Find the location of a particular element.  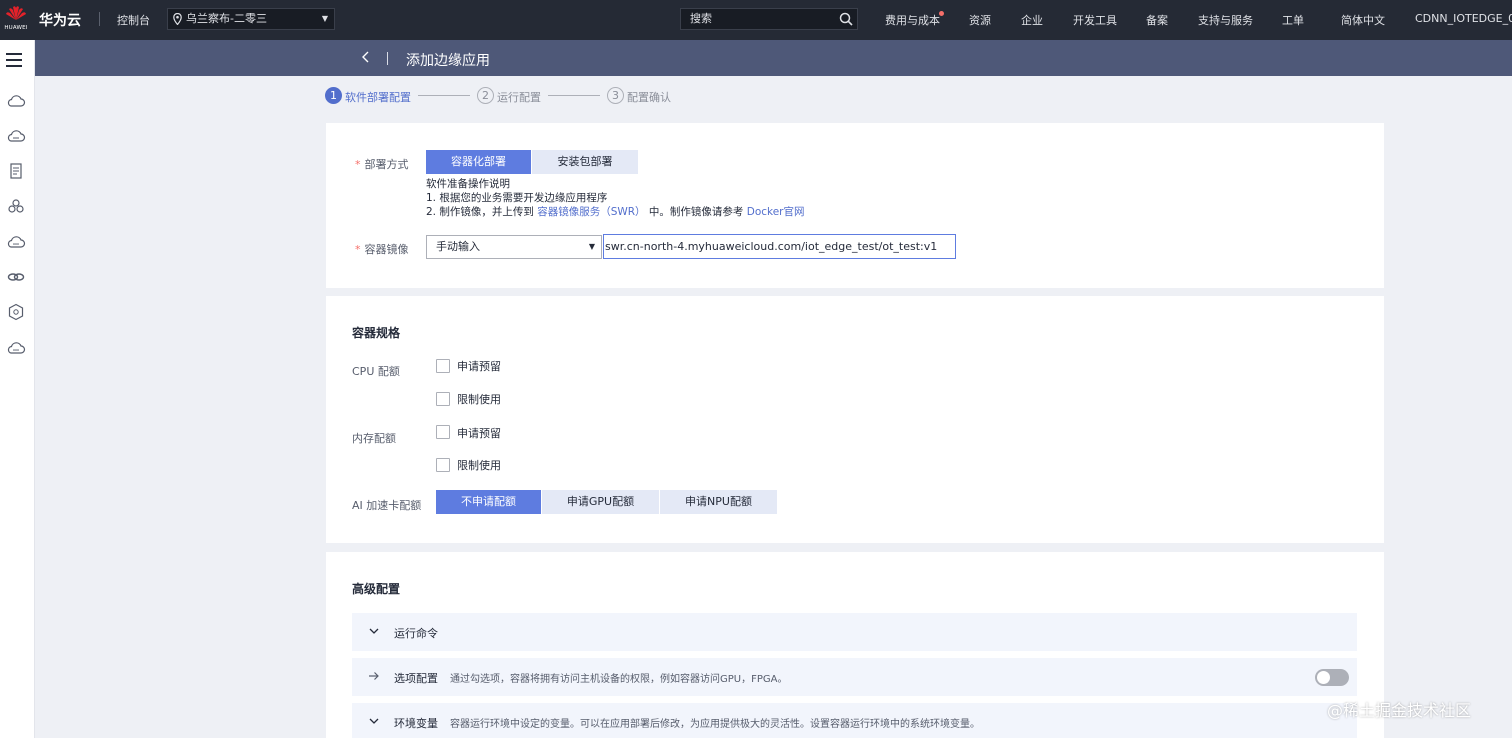

deploy-method-label: * 部署方式 is located at coordinates (382, 164).